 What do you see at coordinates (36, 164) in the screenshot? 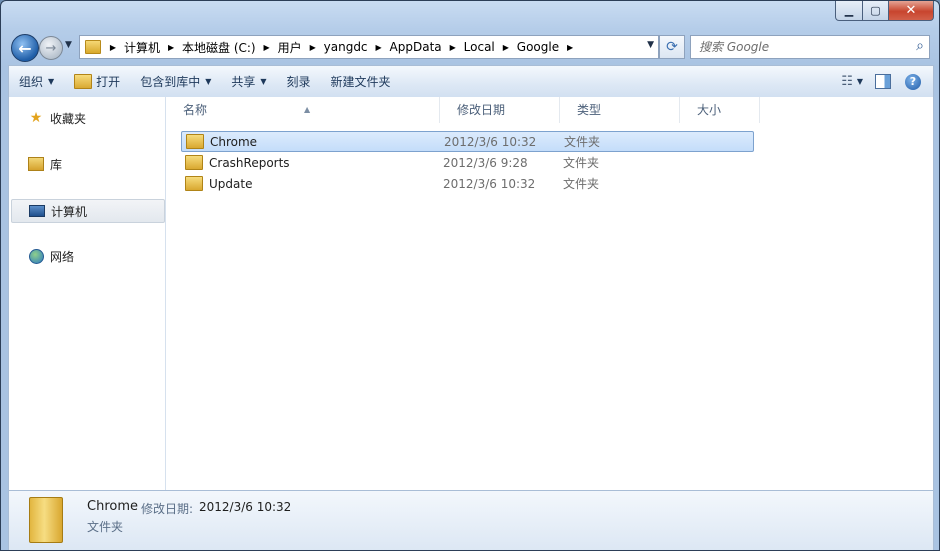
I see `library-icon` at bounding box center [36, 164].